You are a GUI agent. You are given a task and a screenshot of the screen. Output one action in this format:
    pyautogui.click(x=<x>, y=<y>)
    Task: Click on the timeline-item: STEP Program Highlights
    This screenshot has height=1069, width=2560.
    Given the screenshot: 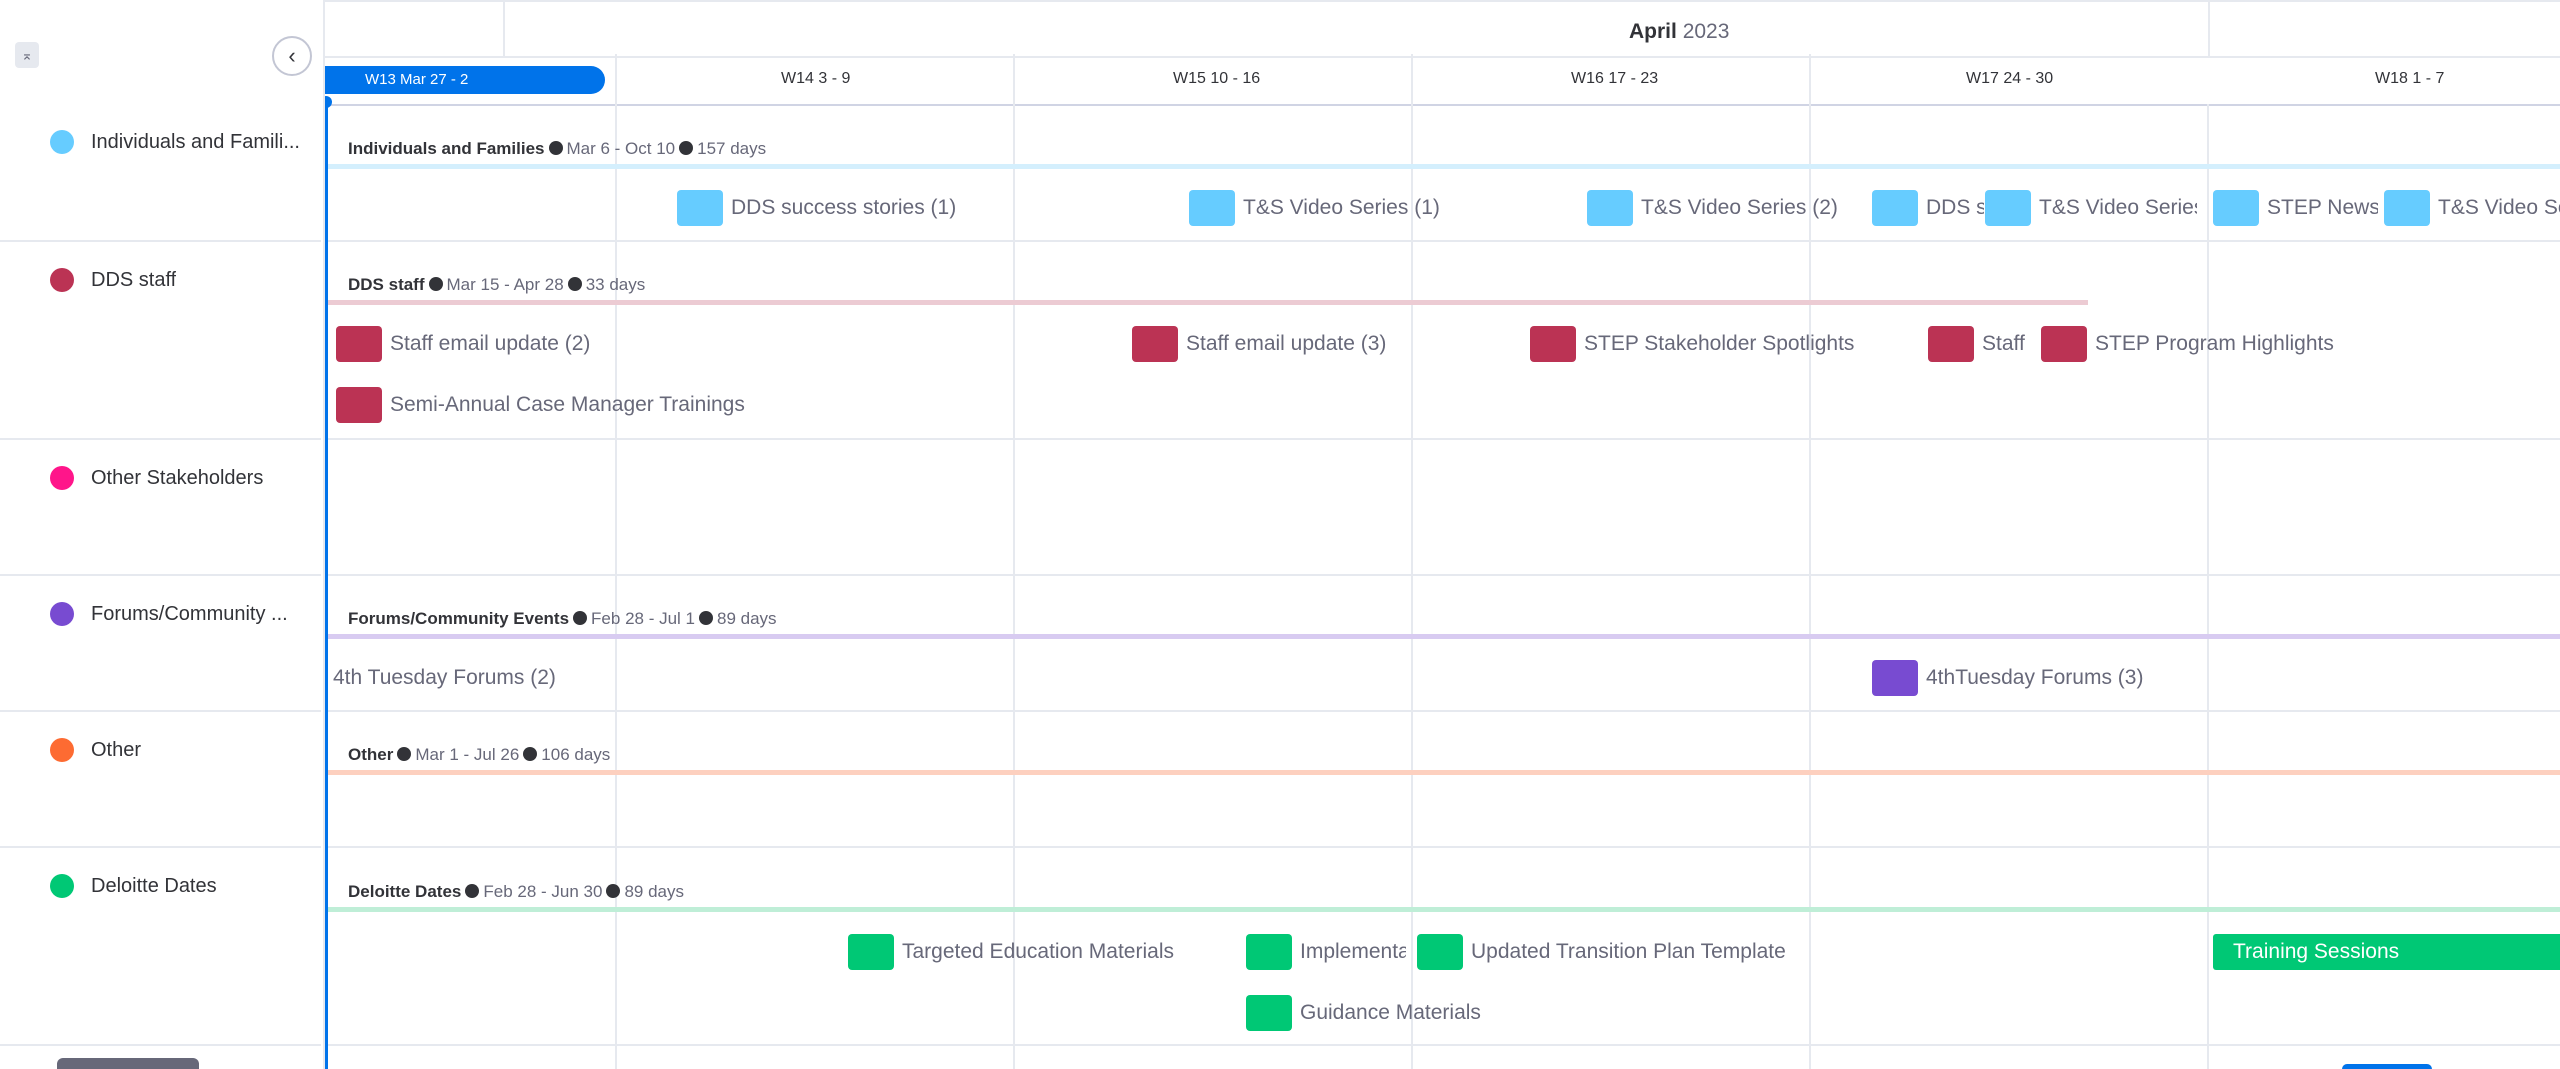 What is the action you would take?
    pyautogui.click(x=2187, y=344)
    